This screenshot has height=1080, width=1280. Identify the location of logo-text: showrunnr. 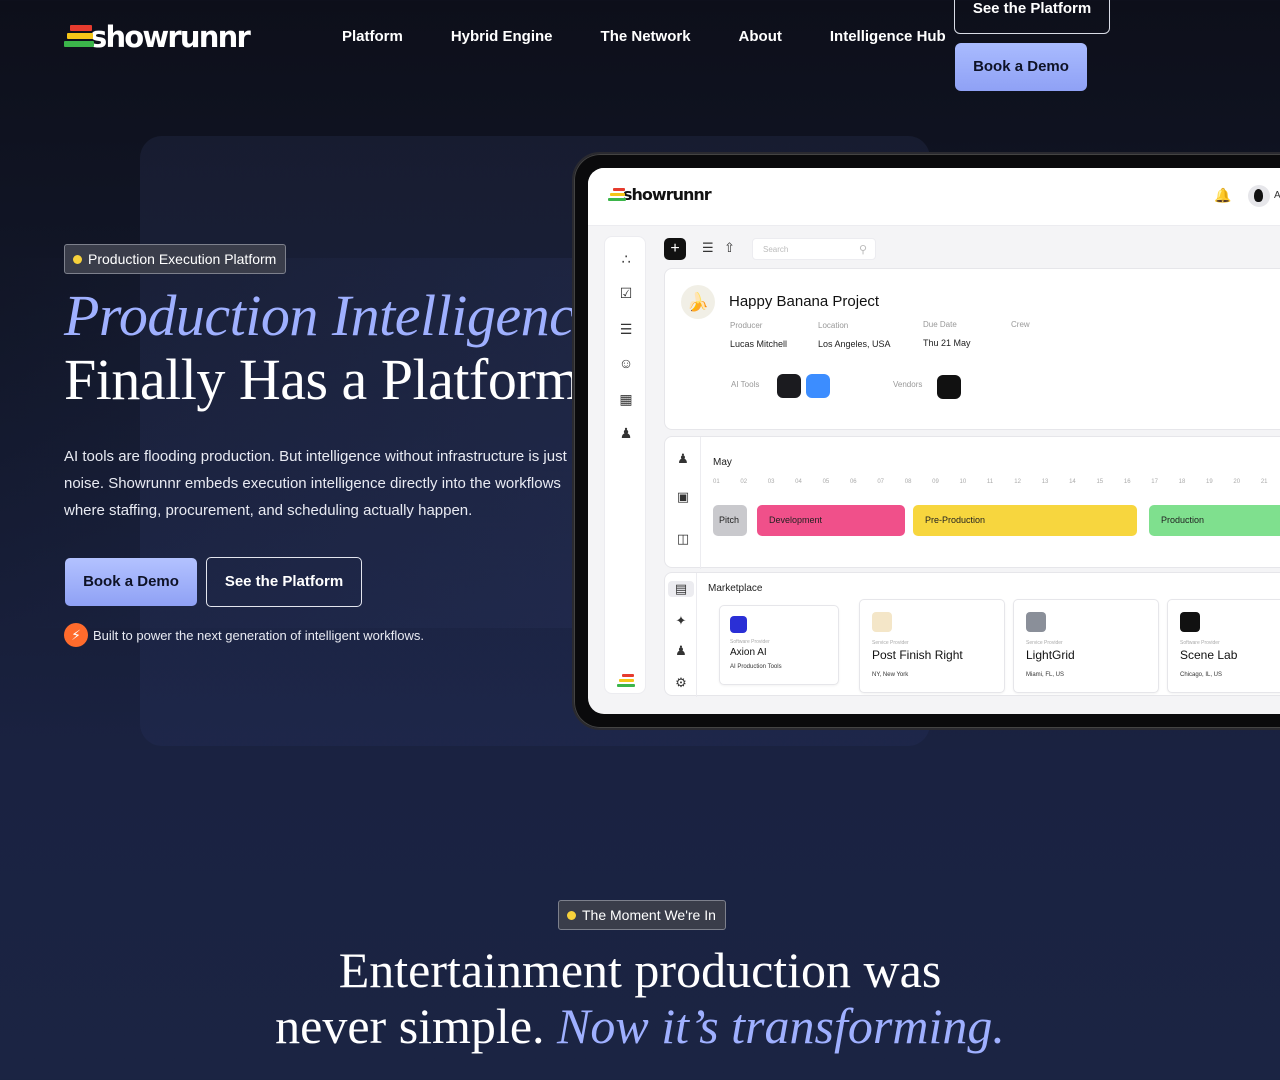
(170, 37).